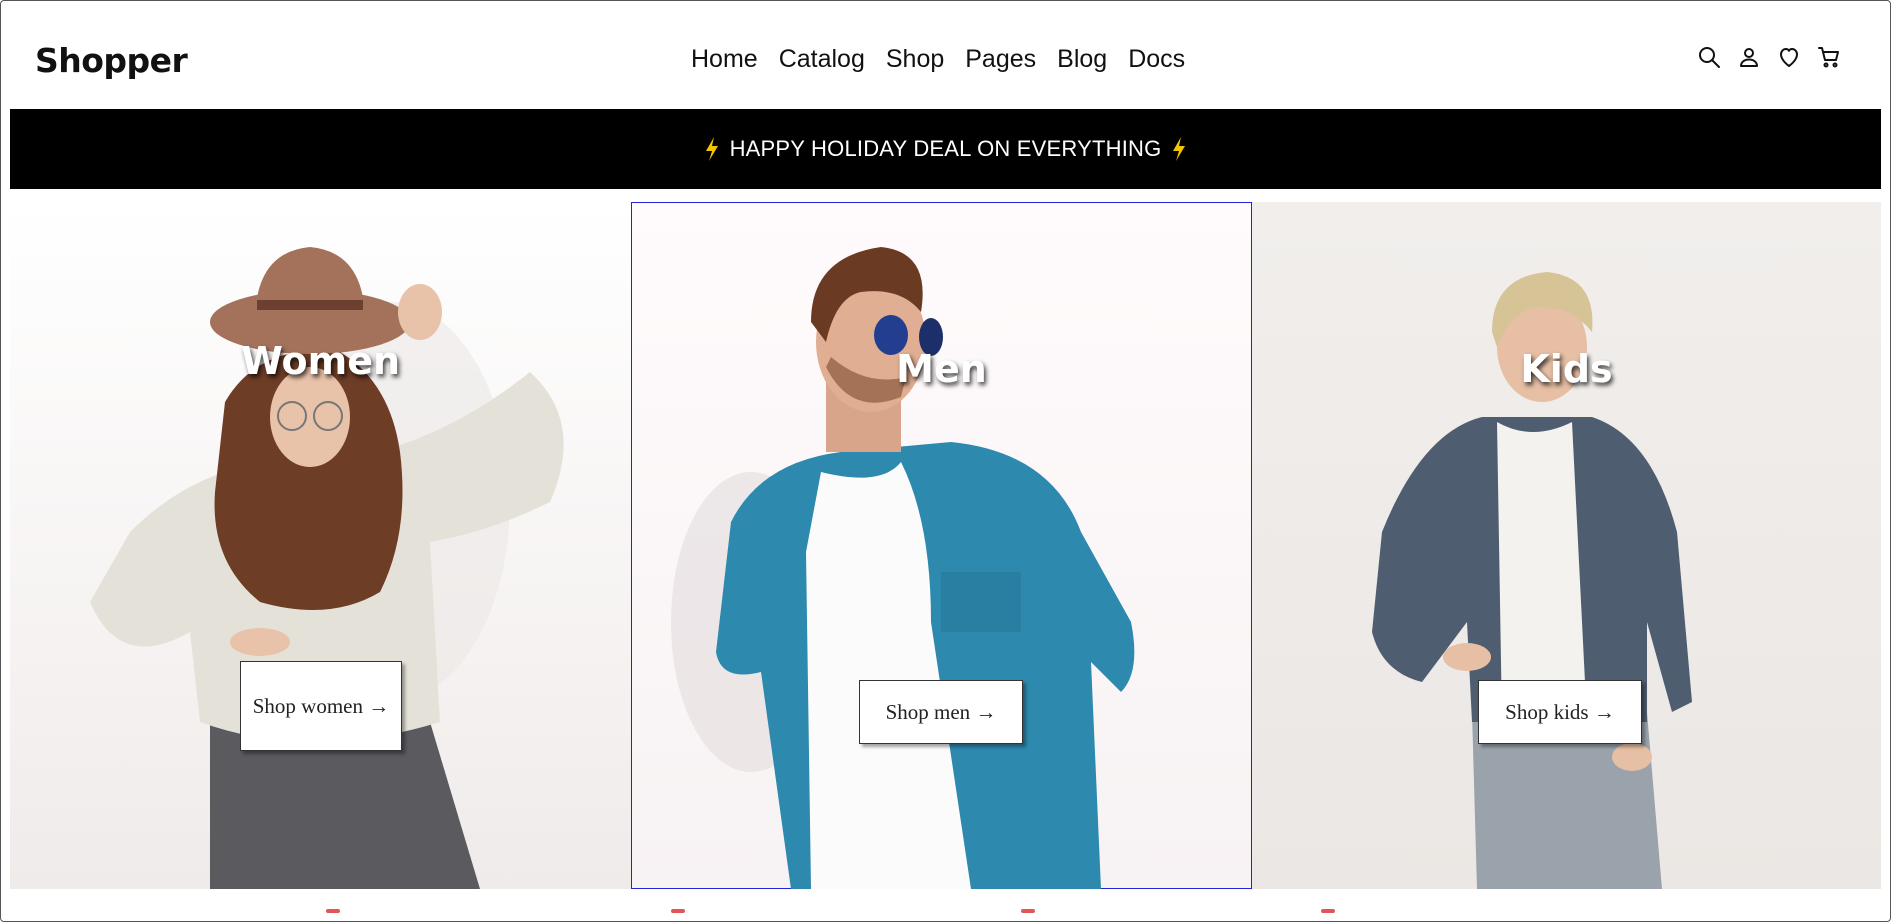 The width and height of the screenshot is (1891, 922). I want to click on search-icon, so click(1709, 57).